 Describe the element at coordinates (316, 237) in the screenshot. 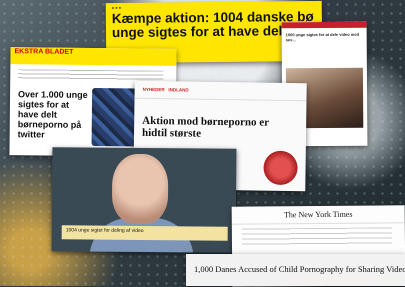

I see `nyt-text-lines` at that location.